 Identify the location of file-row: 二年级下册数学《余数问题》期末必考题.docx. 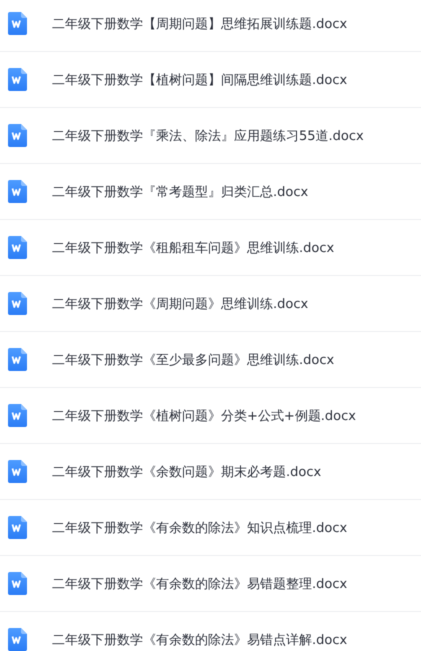
(210, 472).